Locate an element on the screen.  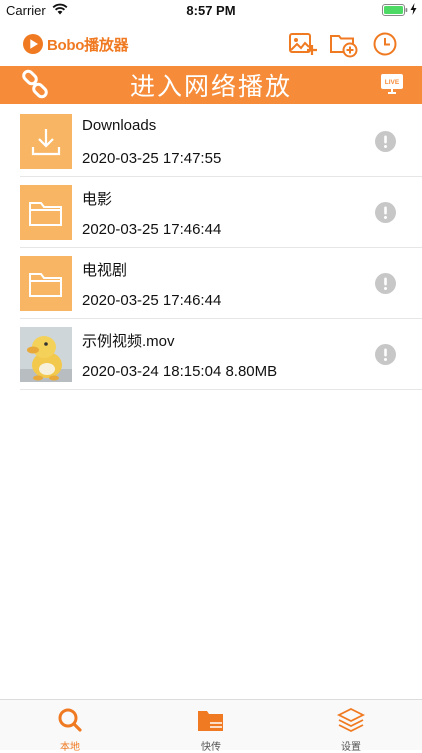
file-date-size: 2020-03-24 18:15:04 8.80MB is located at coordinates (180, 371).